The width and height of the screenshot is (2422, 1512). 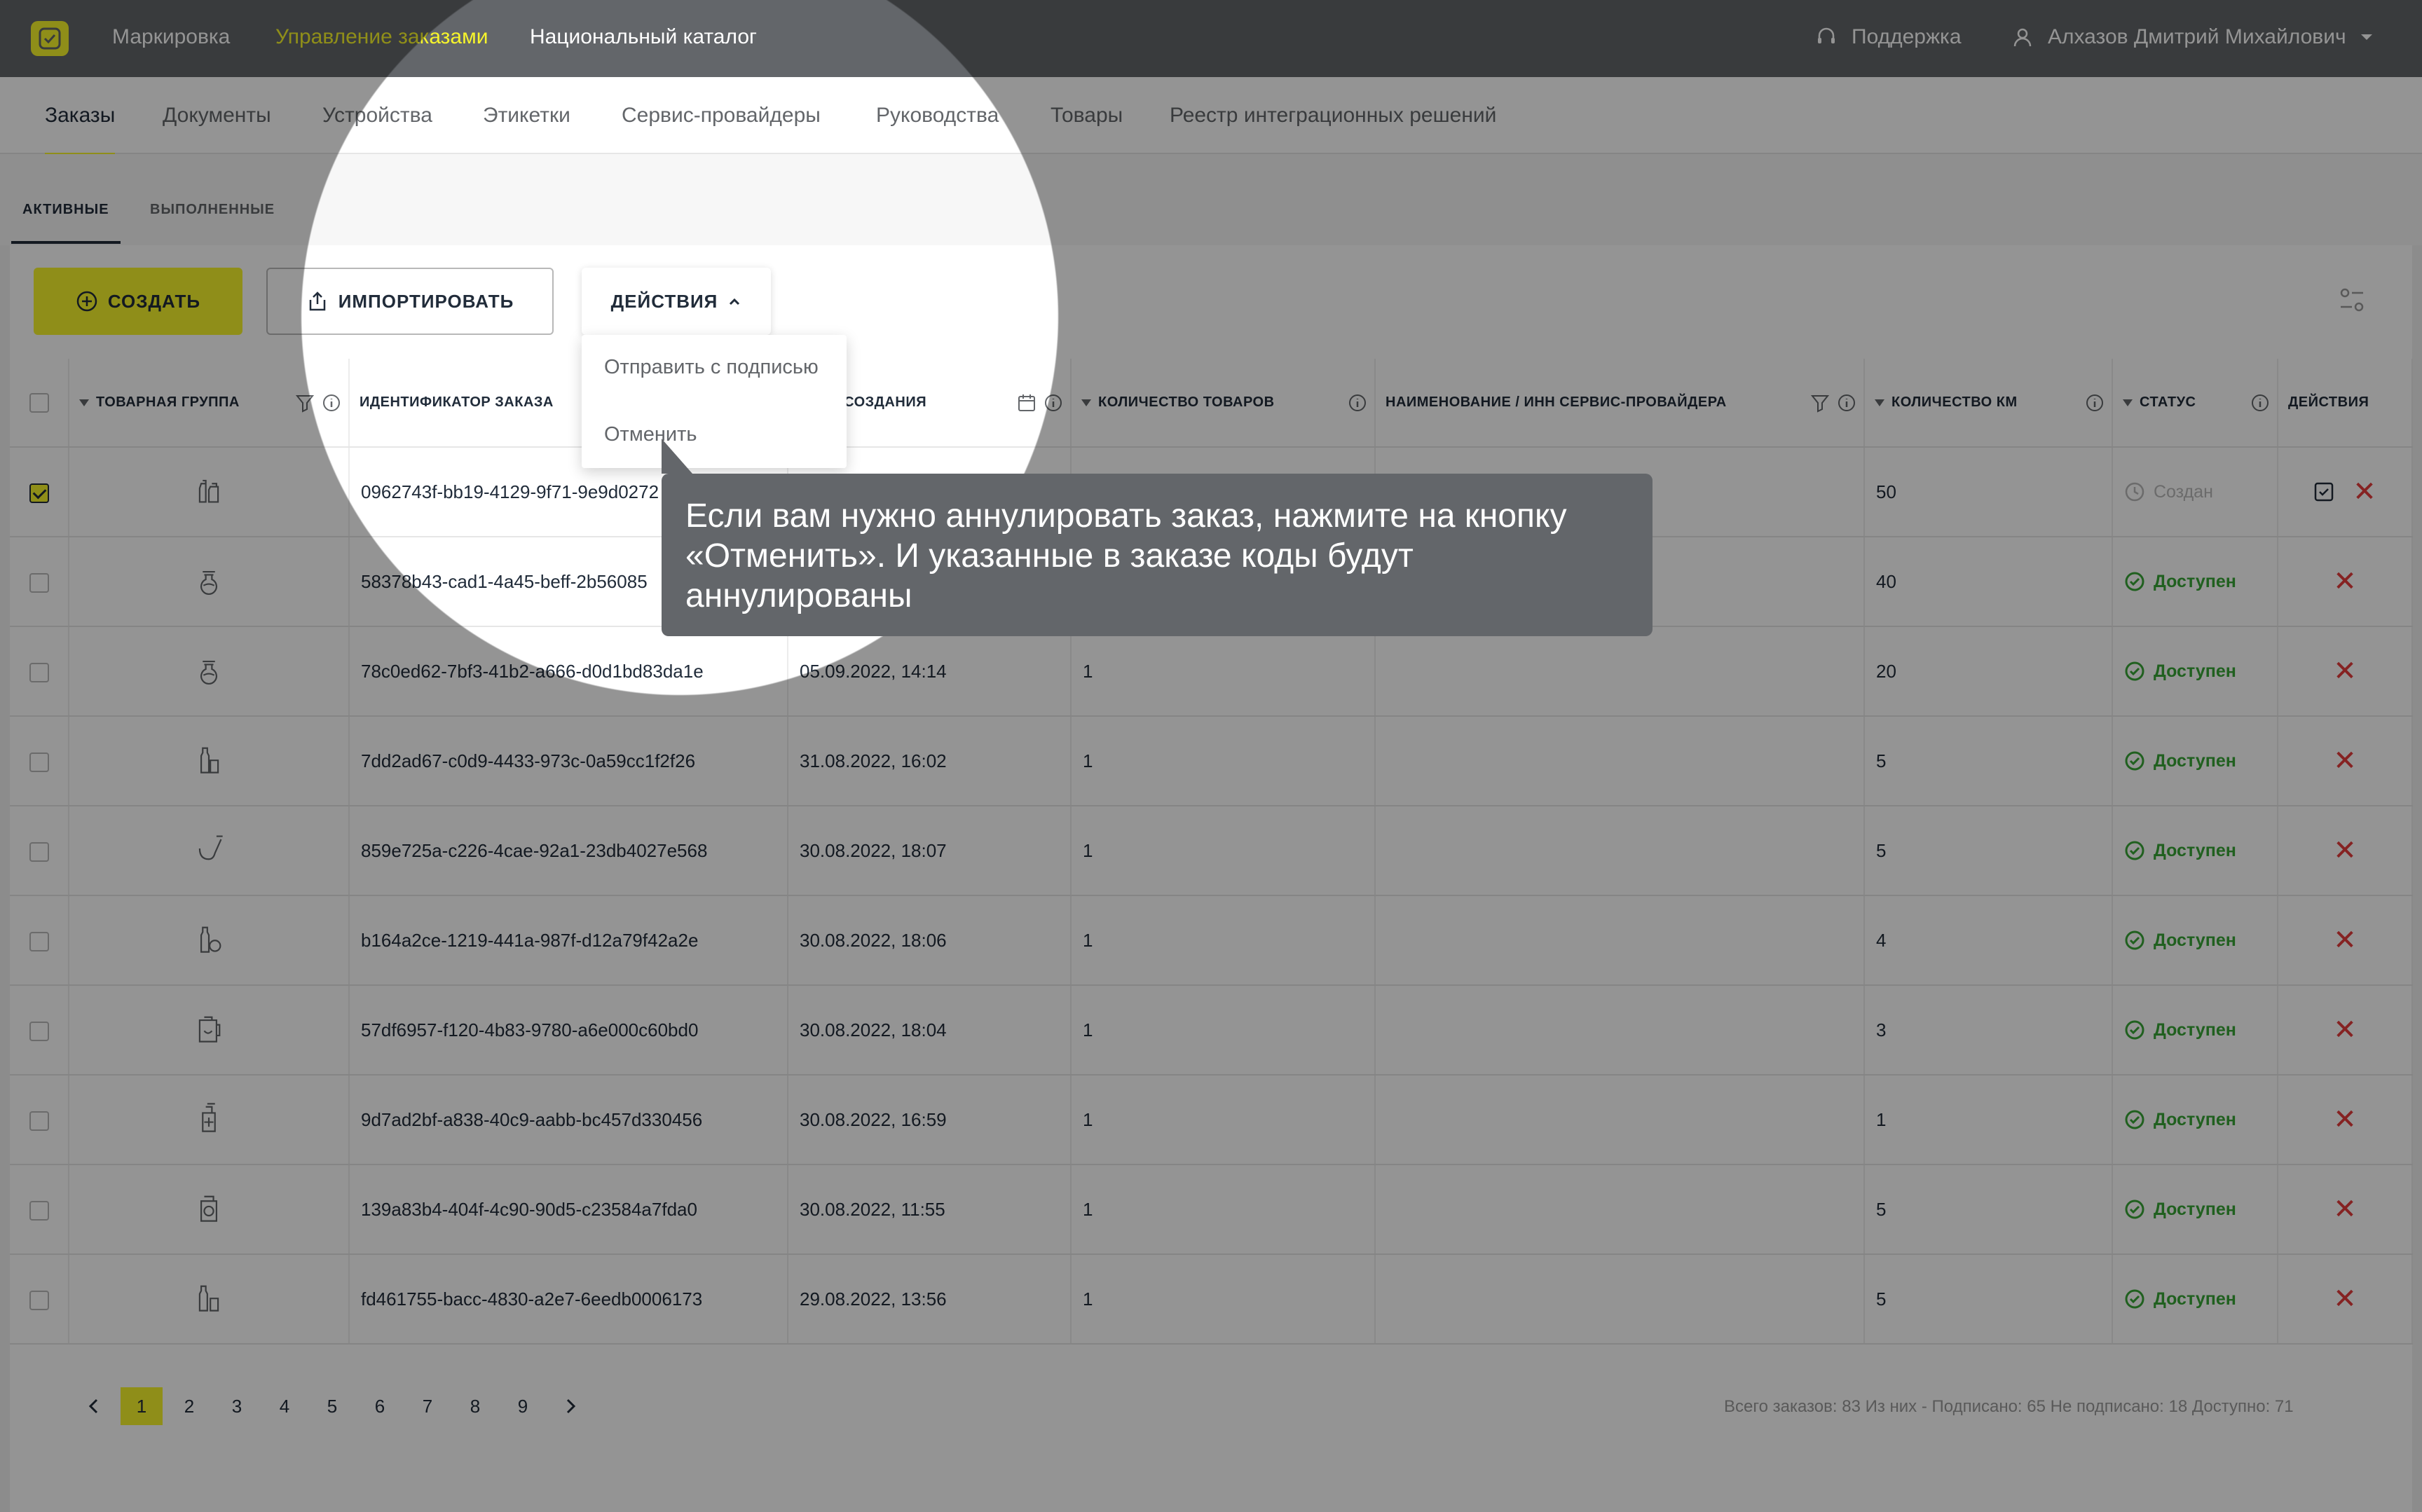 I want to click on nav-markirovka: Маркировка, so click(x=171, y=37).